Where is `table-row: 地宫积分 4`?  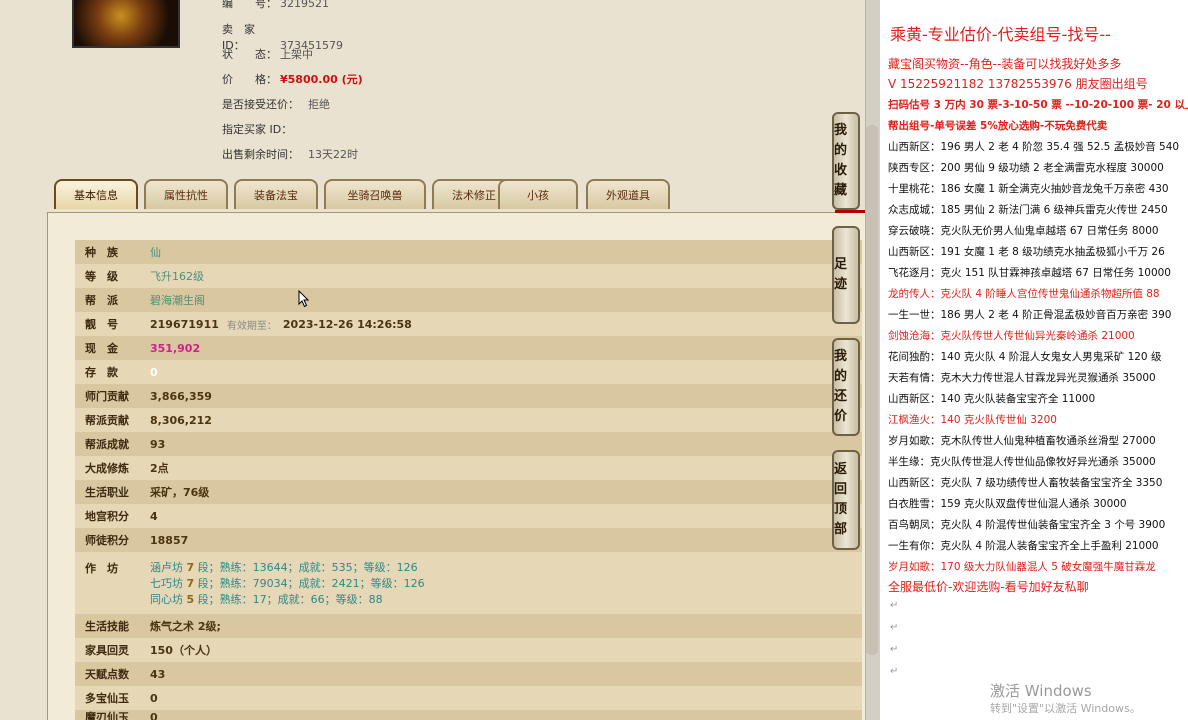
table-row: 地宫积分 4 is located at coordinates (468, 516).